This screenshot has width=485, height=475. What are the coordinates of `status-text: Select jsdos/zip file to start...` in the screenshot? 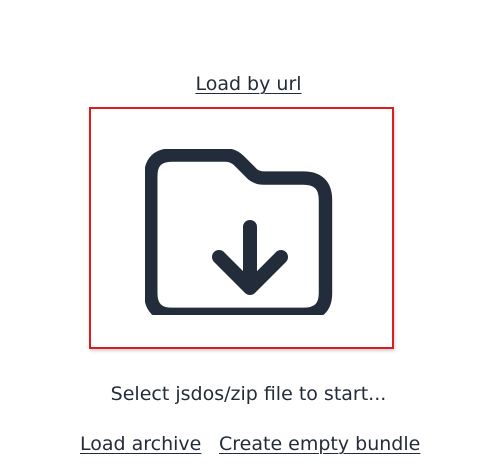 It's located at (248, 394).